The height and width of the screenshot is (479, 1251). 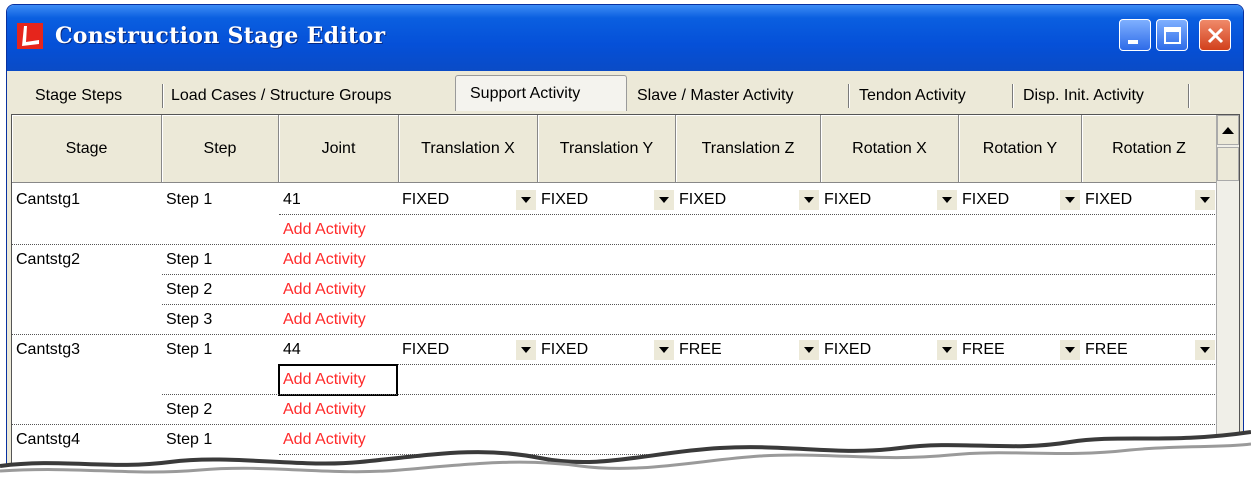 I want to click on translation-z-dropdown: FREE, so click(x=748, y=350).